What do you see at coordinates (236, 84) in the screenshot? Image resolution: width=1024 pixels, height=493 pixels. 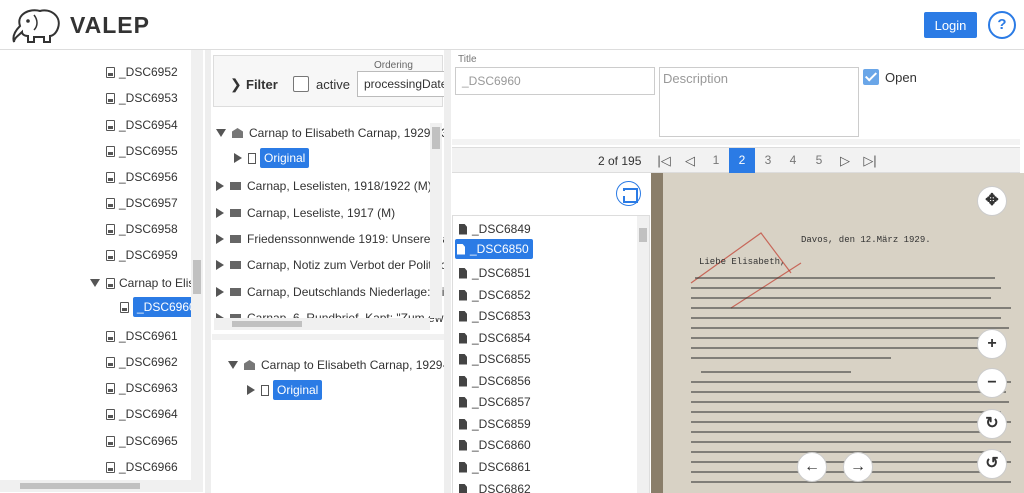 I see `chevron-right-icon: ❯` at bounding box center [236, 84].